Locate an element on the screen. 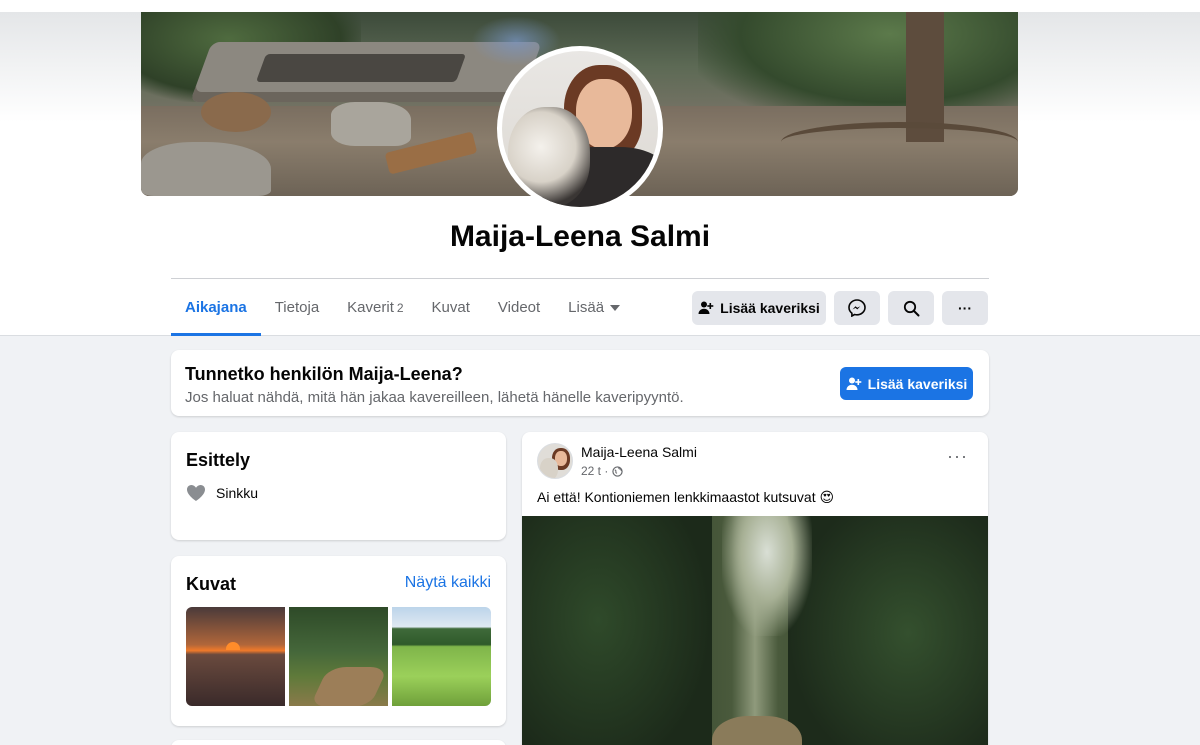  see-all-photos-link: Näytä kaikki is located at coordinates (448, 583).